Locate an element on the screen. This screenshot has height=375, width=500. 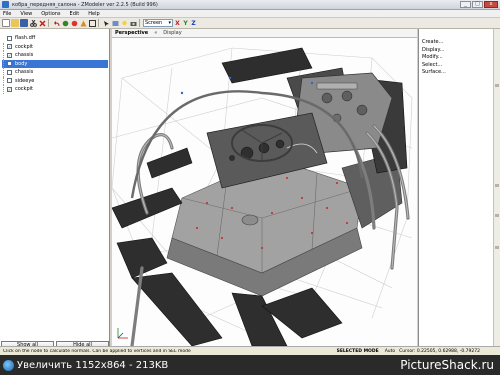
window-controls: _ □ x is located at coordinates (479, 4).